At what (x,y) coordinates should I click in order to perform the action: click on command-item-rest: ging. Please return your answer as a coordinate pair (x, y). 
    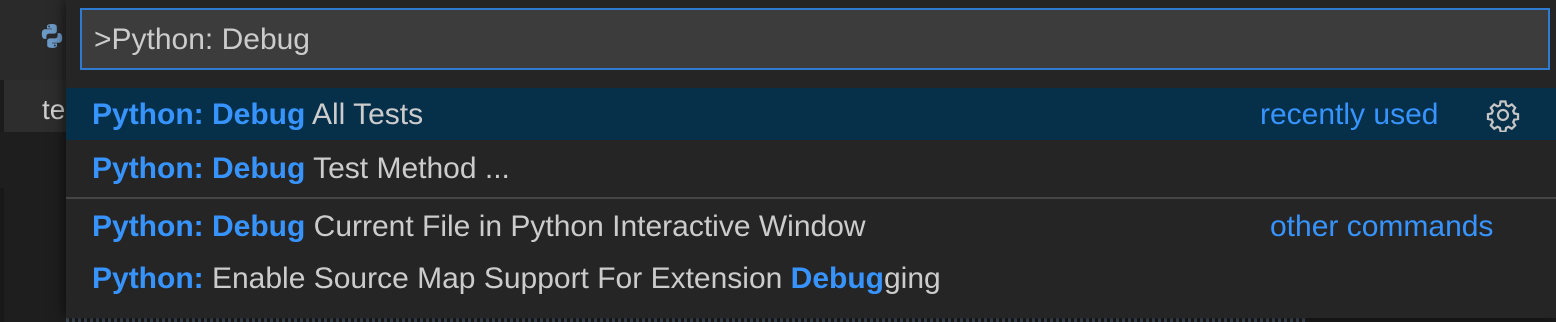
    Looking at the image, I should click on (912, 278).